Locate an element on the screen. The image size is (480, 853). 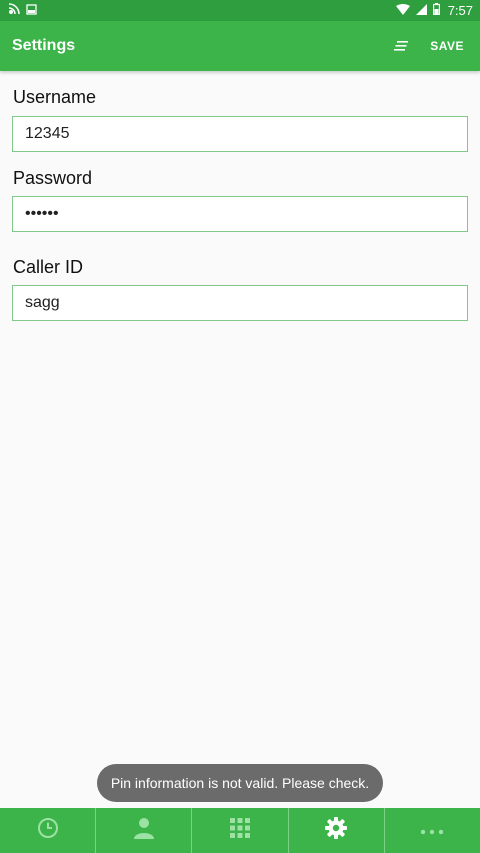
status-left-icons is located at coordinates (22, 11).